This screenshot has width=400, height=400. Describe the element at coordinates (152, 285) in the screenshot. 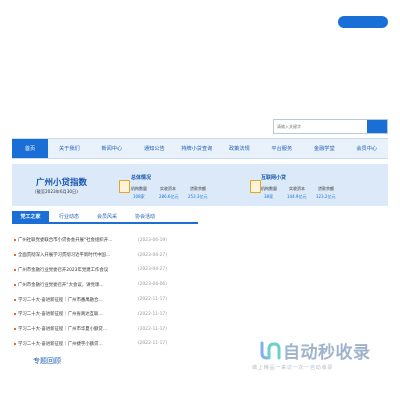

I see `news-date: (2023-04-06)` at that location.